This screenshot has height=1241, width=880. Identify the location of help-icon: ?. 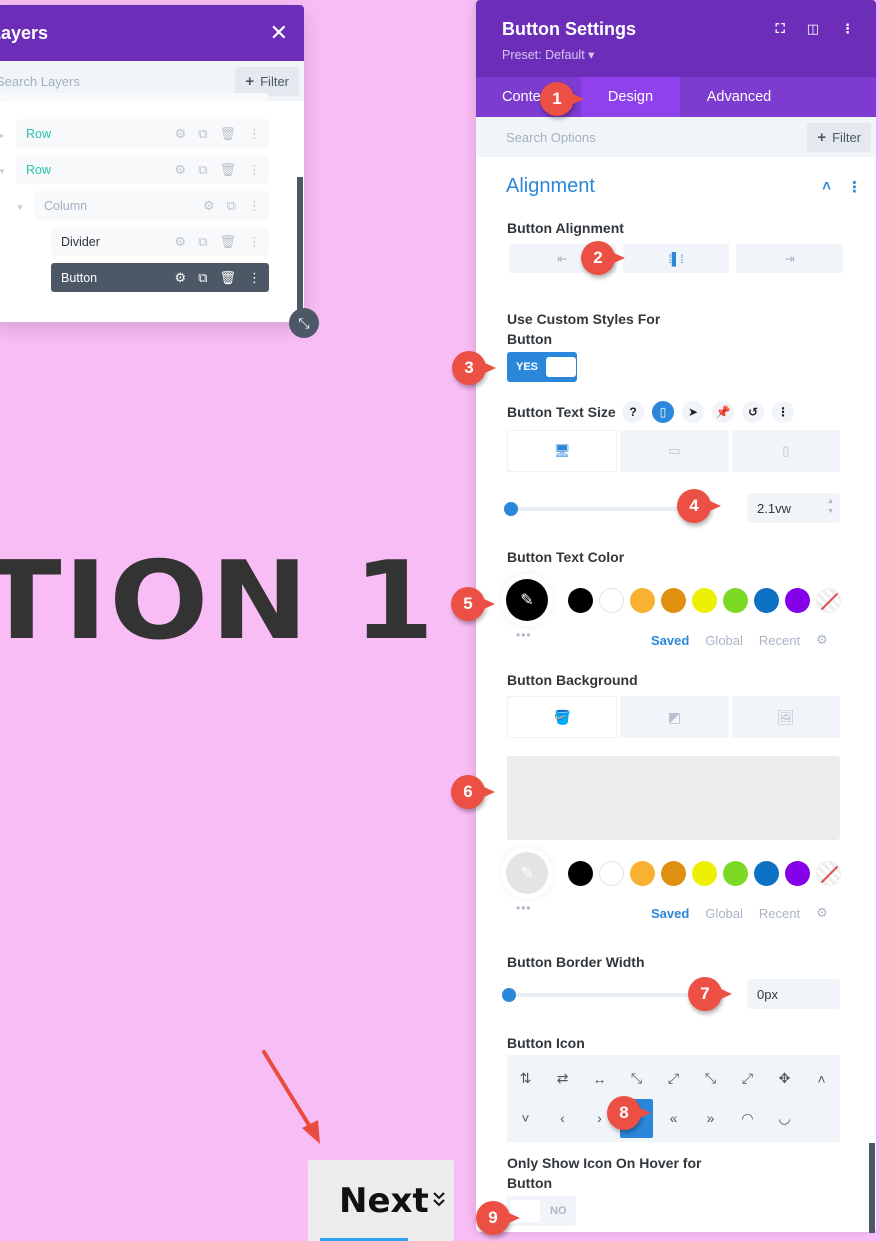
(633, 412).